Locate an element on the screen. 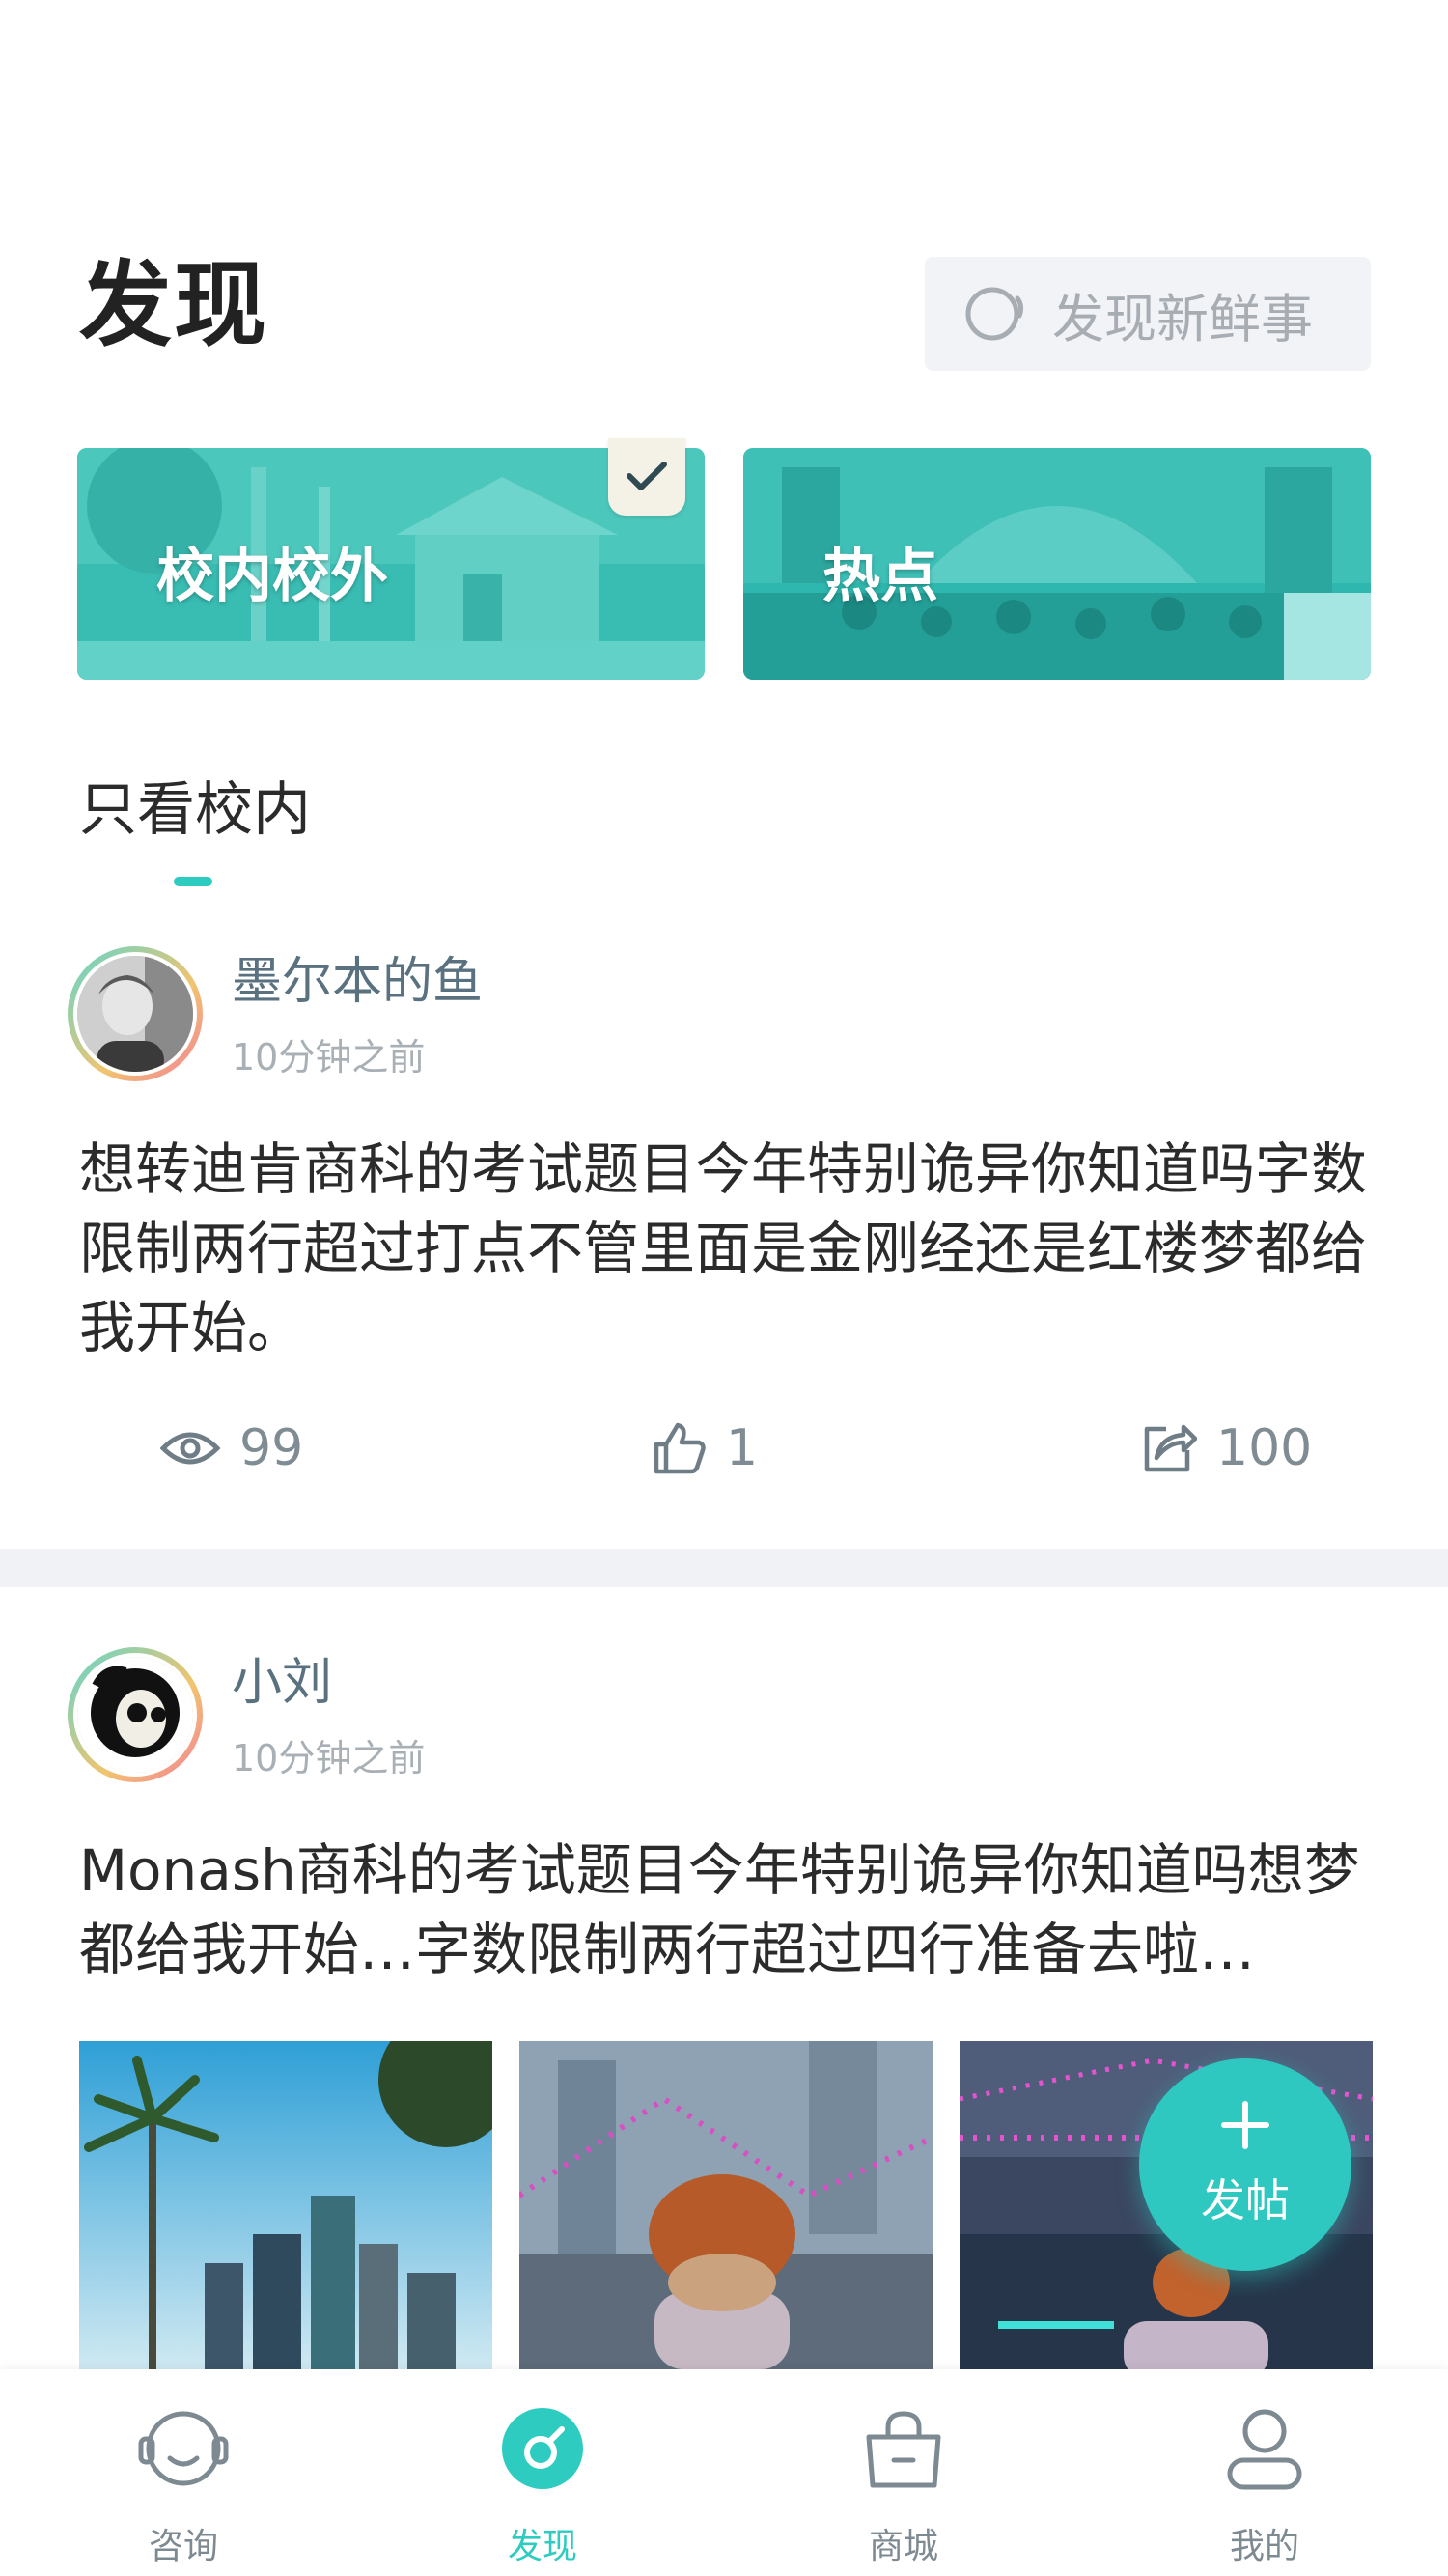 The width and height of the screenshot is (1448, 2576). tab-label: 发现 is located at coordinates (542, 2547).